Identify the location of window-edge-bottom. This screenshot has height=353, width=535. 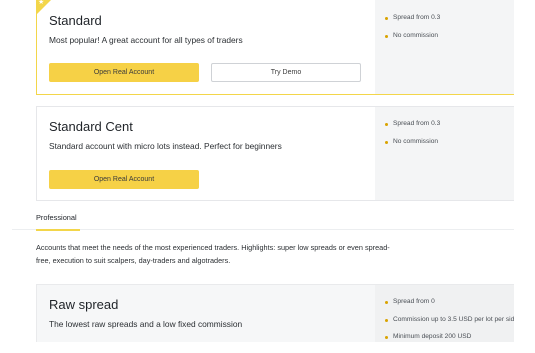
(267, 347).